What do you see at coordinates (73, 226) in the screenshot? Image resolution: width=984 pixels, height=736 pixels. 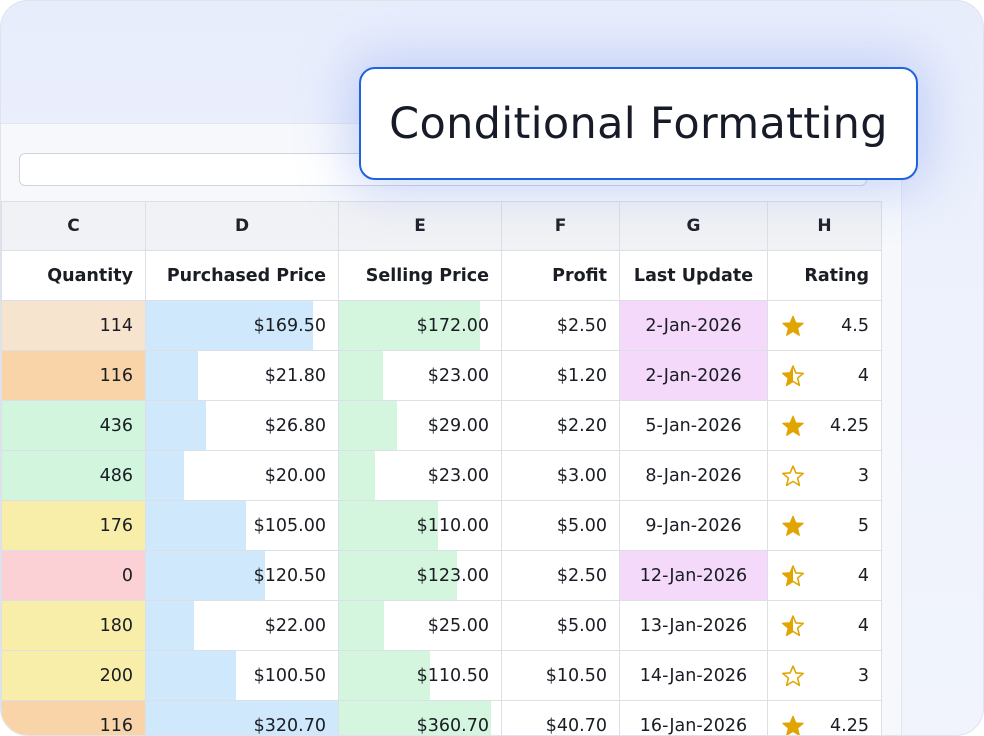 I see `column-header-c: C` at bounding box center [73, 226].